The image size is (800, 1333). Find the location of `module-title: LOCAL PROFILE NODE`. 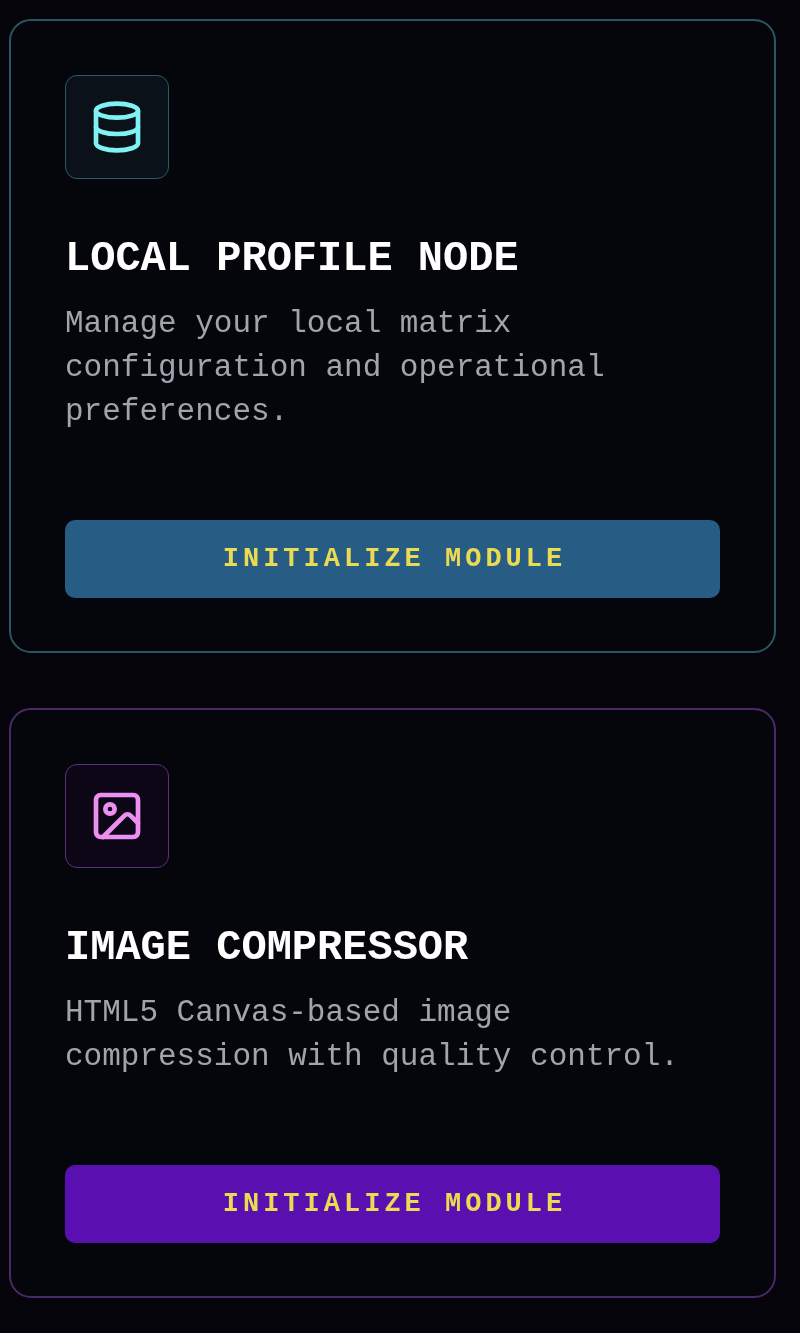

module-title: LOCAL PROFILE NODE is located at coordinates (292, 259).